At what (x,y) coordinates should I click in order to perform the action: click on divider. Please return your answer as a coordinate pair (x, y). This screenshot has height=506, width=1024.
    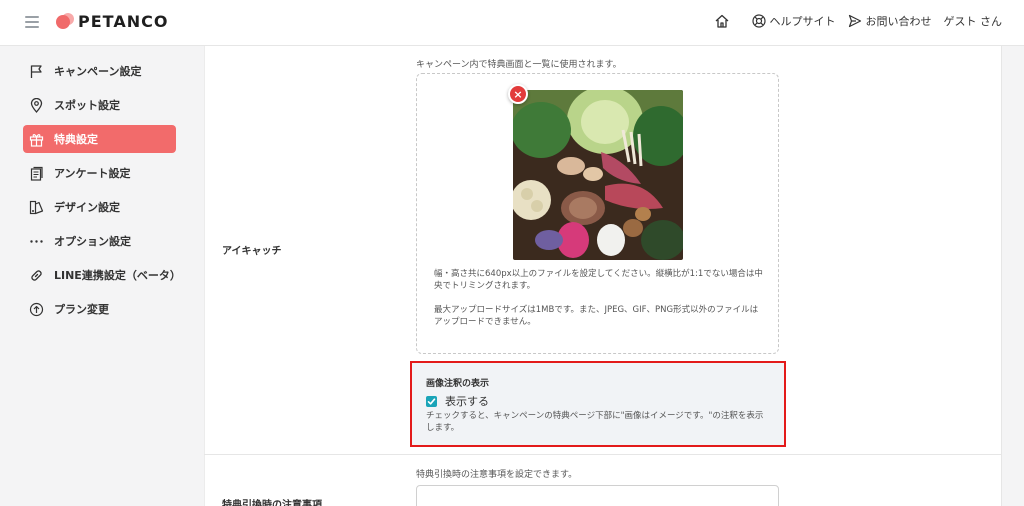
    Looking at the image, I should click on (204, 276).